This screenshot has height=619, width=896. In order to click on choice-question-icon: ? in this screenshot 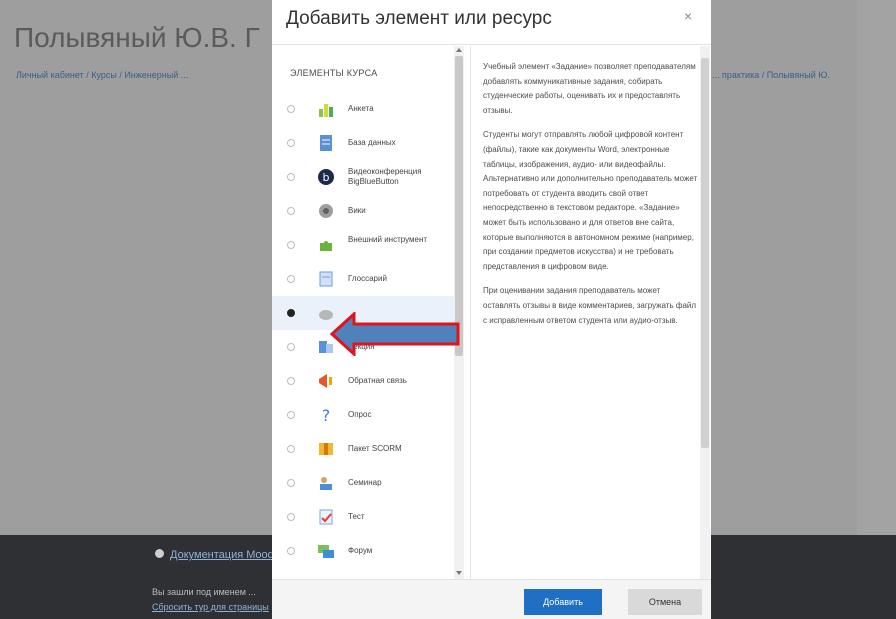, I will do `click(326, 415)`.